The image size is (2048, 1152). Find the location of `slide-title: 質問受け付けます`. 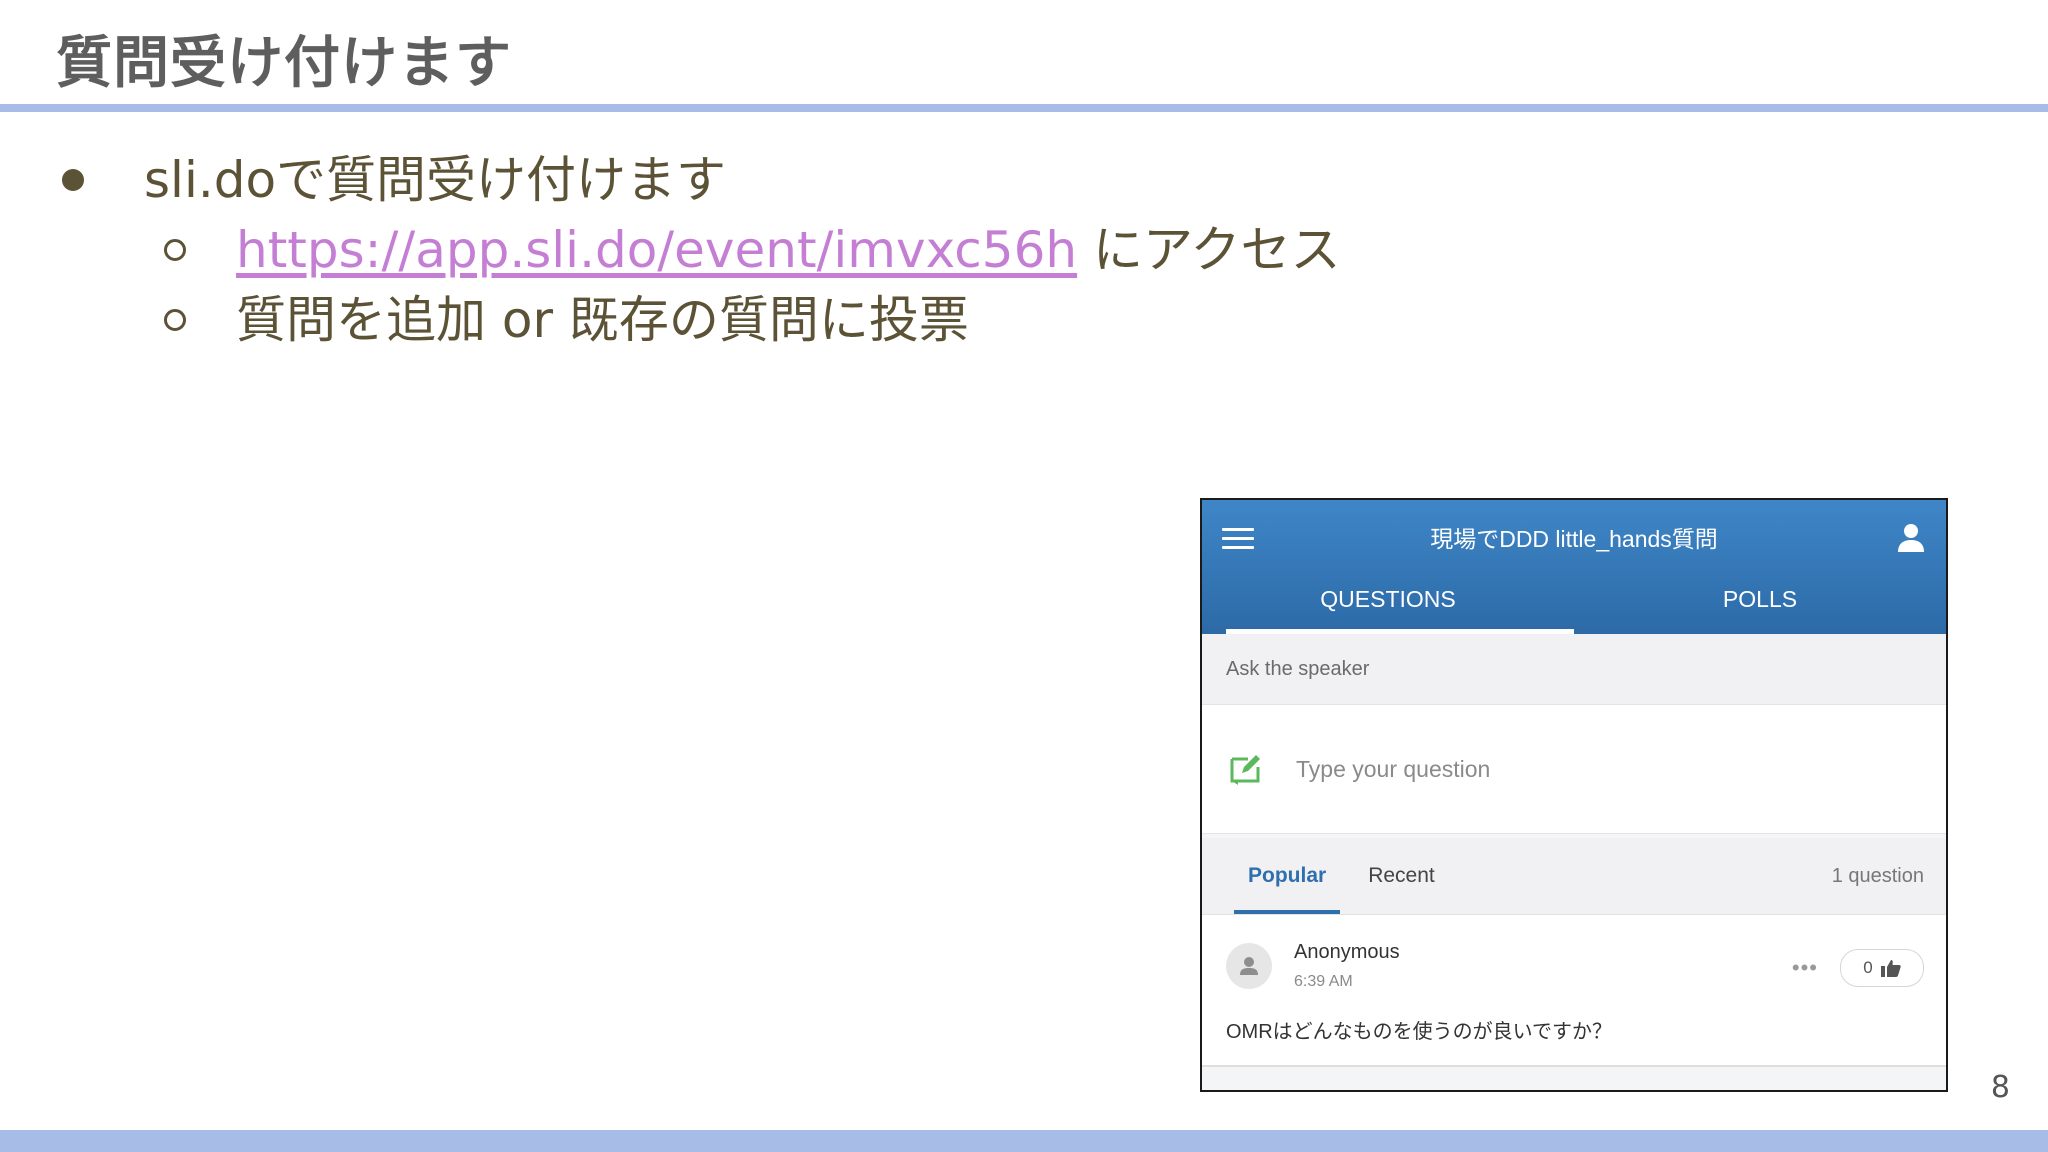

slide-title: 質問受け付けます is located at coordinates (284, 63).